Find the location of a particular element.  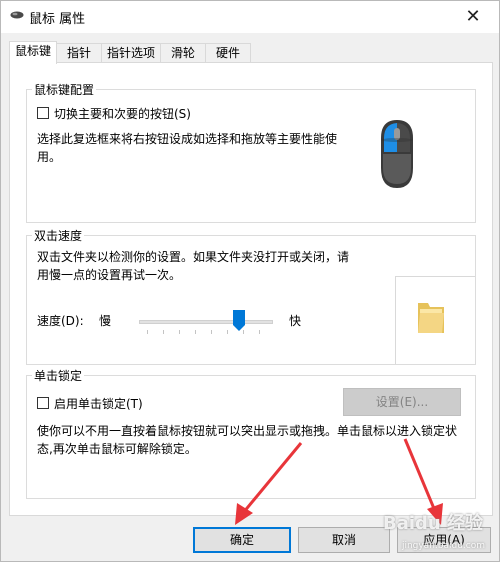

group-title-button-config: 鼠标键配置 is located at coordinates (64, 89).